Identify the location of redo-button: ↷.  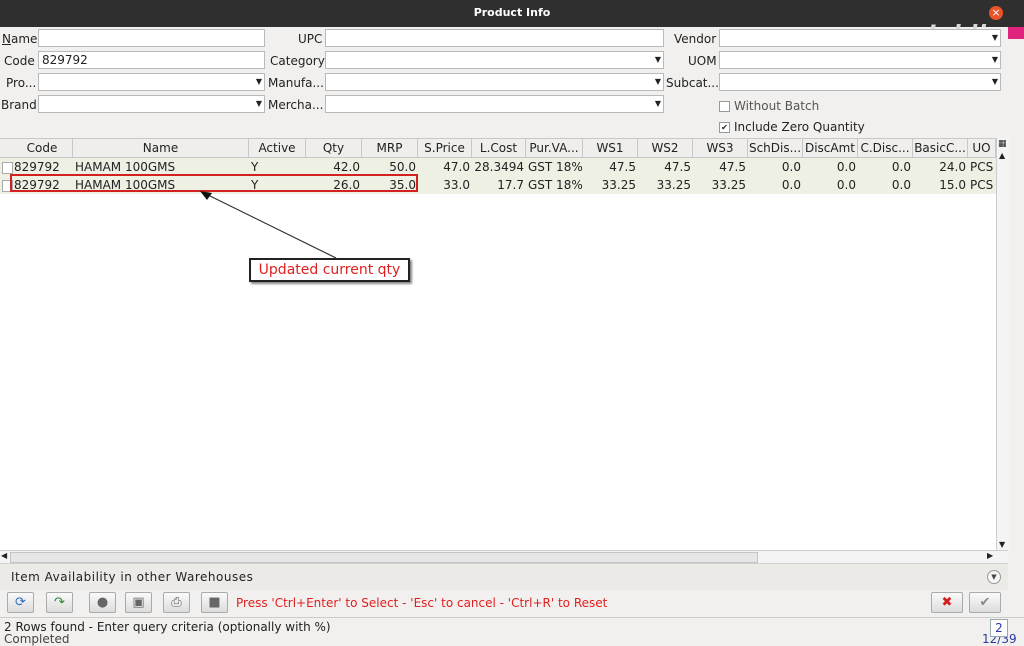
(59, 602).